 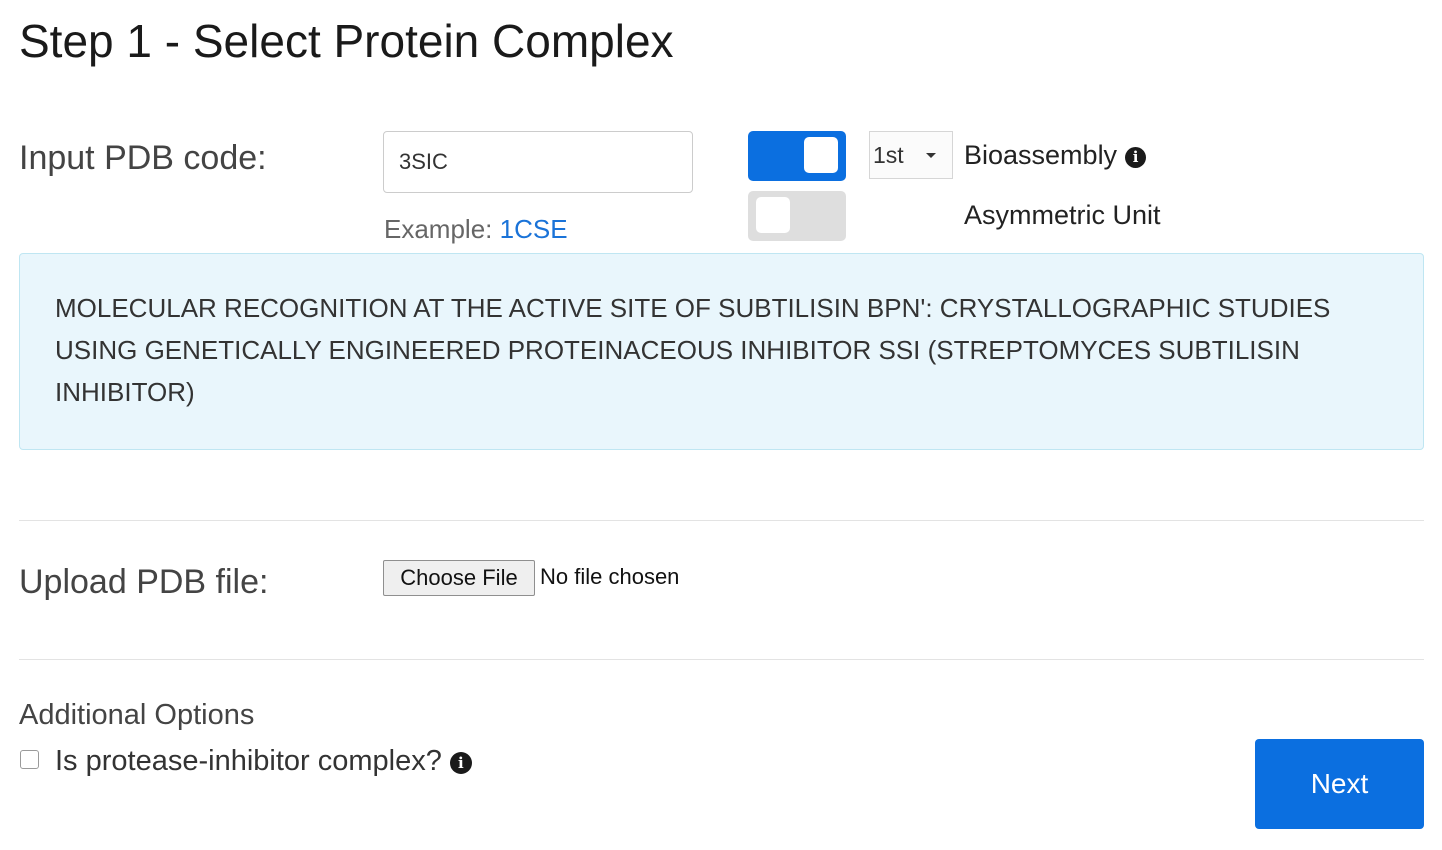 What do you see at coordinates (459, 578) in the screenshot?
I see `choose-file-button: Choose File` at bounding box center [459, 578].